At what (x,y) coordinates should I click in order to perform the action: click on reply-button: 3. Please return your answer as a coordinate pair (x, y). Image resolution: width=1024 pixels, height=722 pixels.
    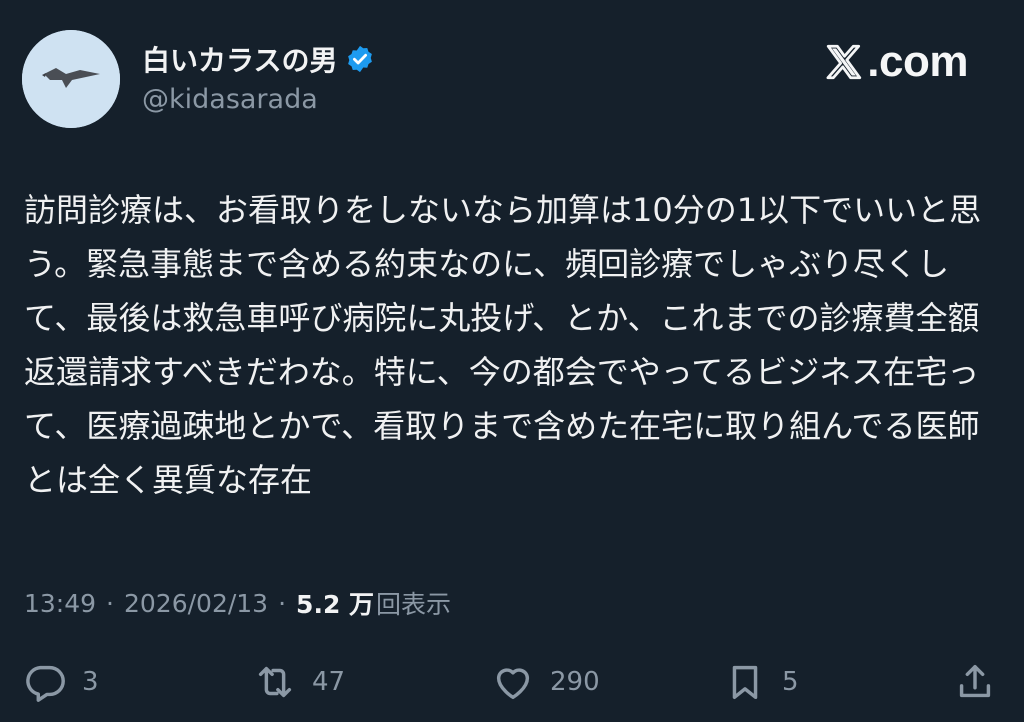
    Looking at the image, I should click on (60, 682).